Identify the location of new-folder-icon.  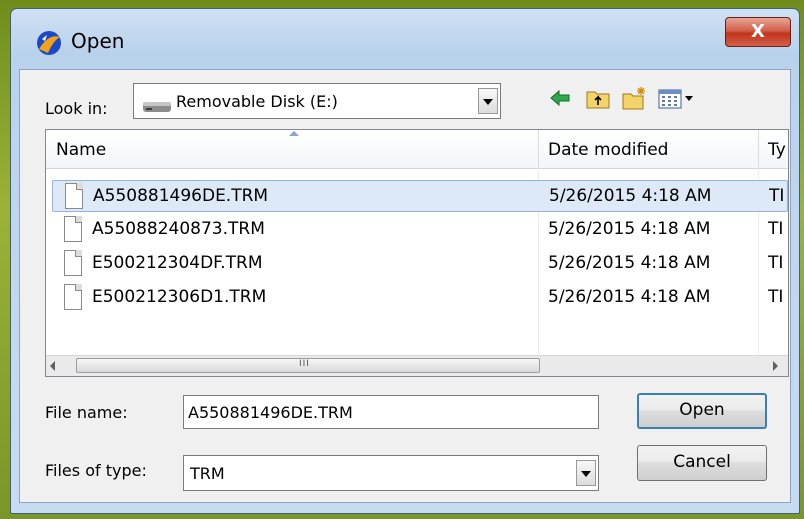
(634, 98).